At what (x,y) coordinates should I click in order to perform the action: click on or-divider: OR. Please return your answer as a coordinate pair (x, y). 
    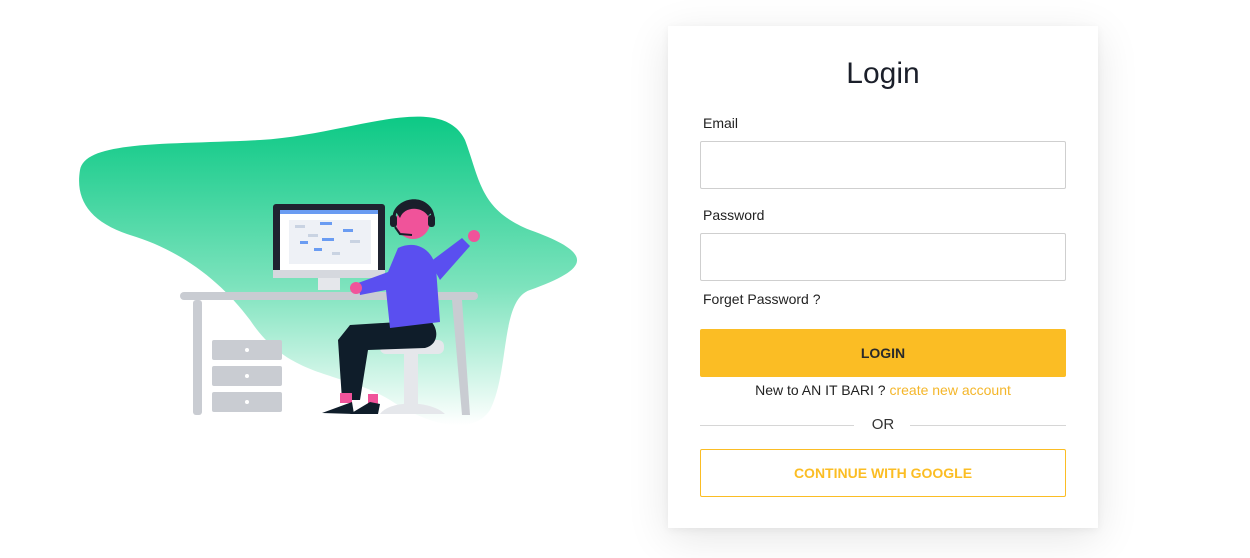
    Looking at the image, I should click on (883, 425).